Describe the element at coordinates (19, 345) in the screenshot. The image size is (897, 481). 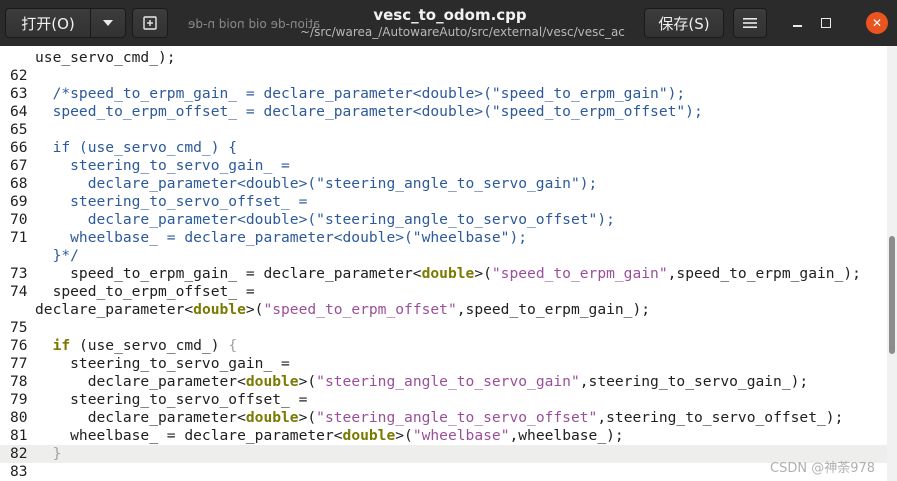
I see `line-number: 76` at that location.